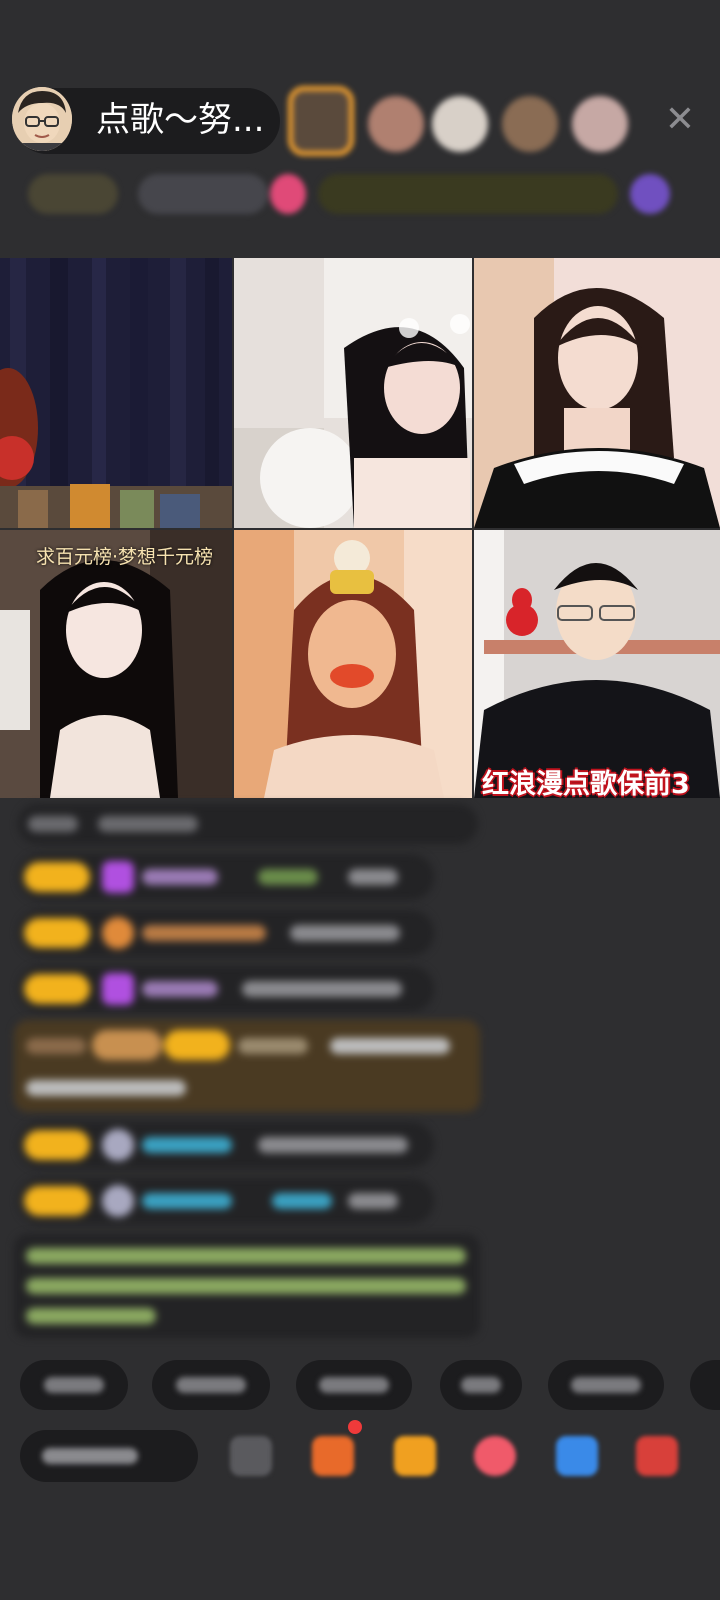 The image size is (720, 1600). Describe the element at coordinates (597, 664) in the screenshot. I see `guest-video-tile-6: 红浪漫点歌保前3` at that location.